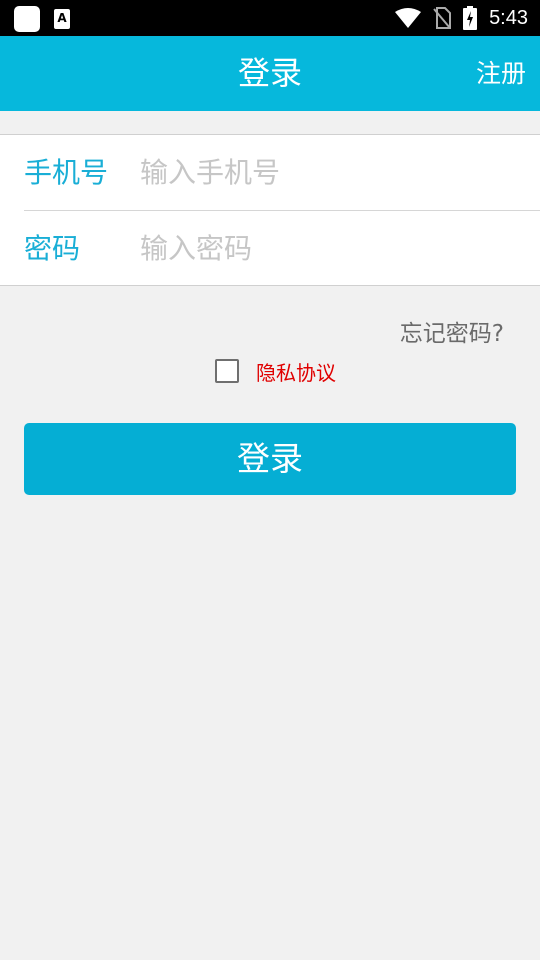  Describe the element at coordinates (270, 459) in the screenshot. I see `login-button: 登录` at that location.